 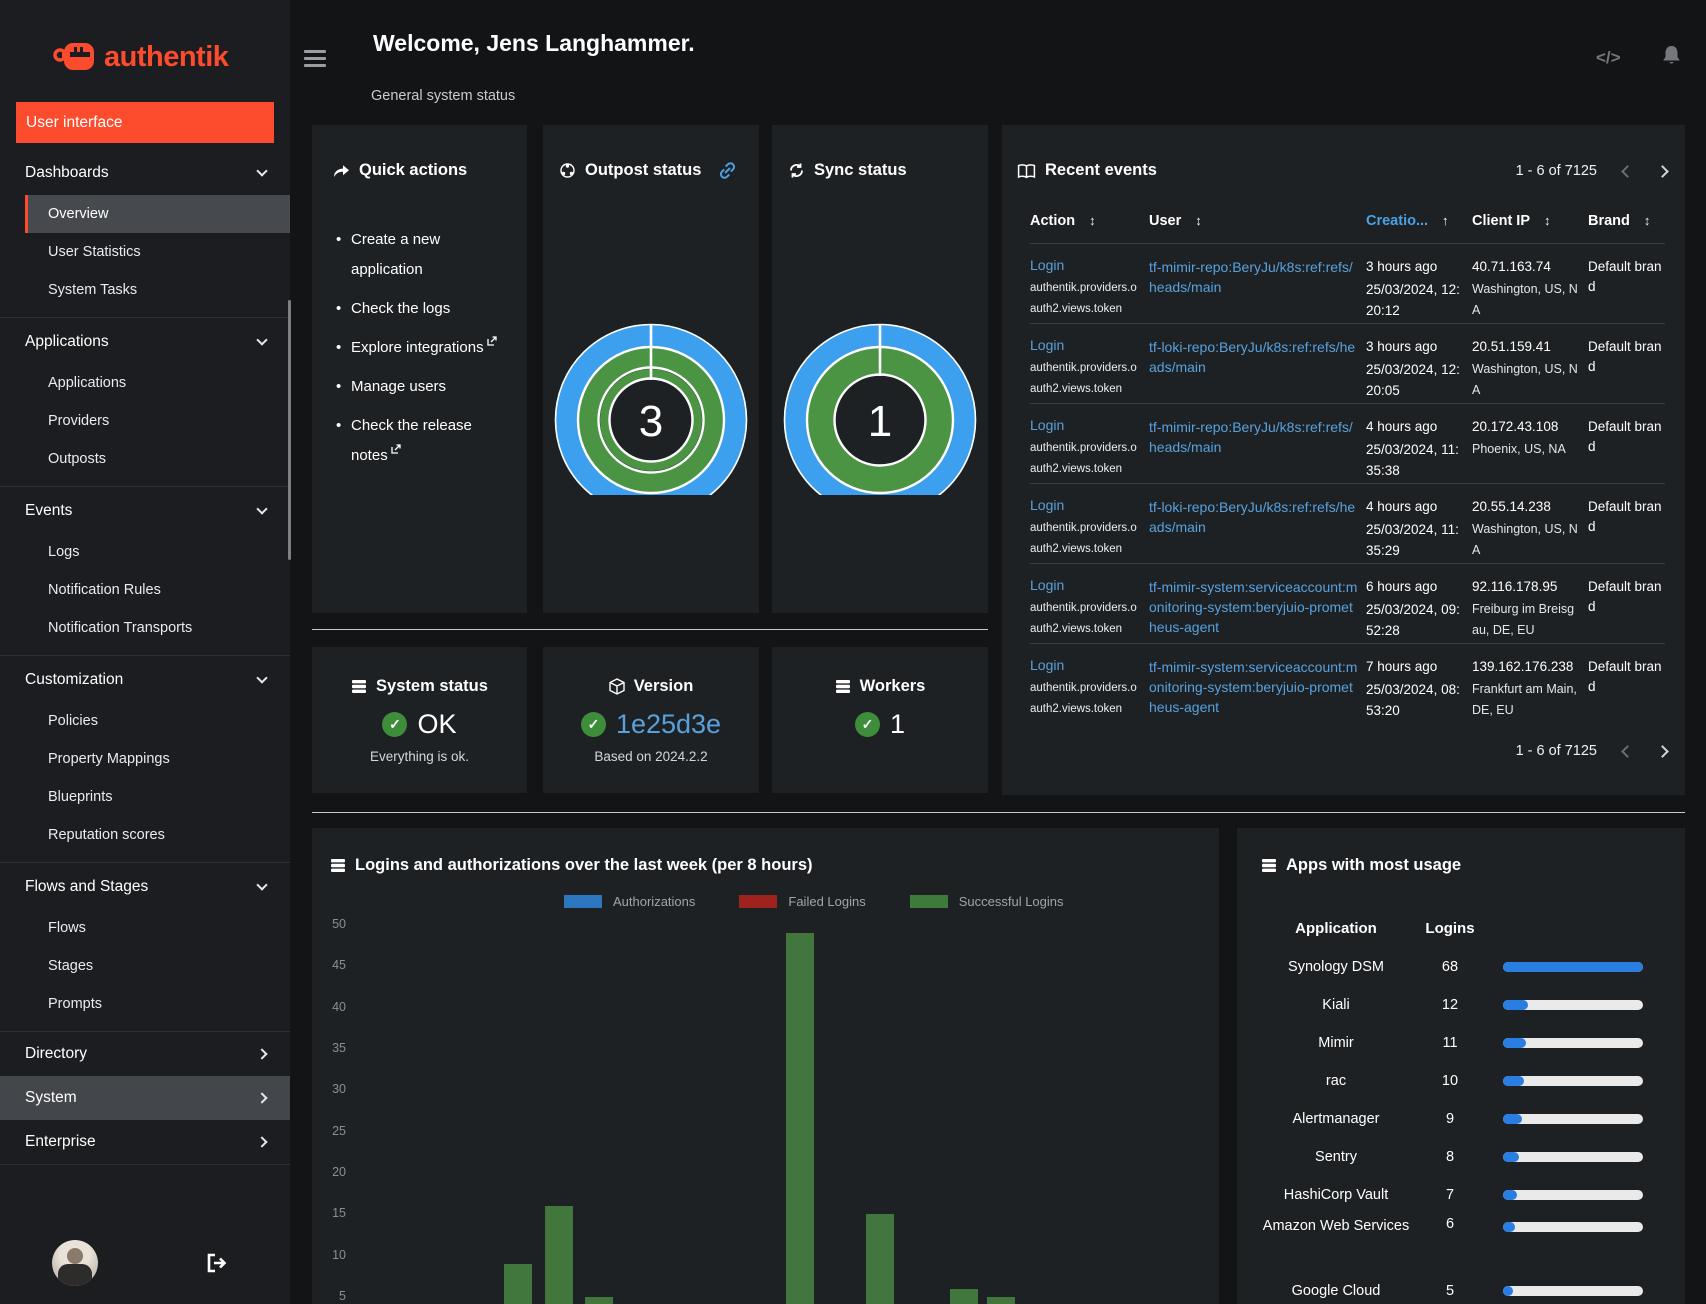 What do you see at coordinates (1089, 223) in the screenshot?
I see `col-action: Action ↕` at bounding box center [1089, 223].